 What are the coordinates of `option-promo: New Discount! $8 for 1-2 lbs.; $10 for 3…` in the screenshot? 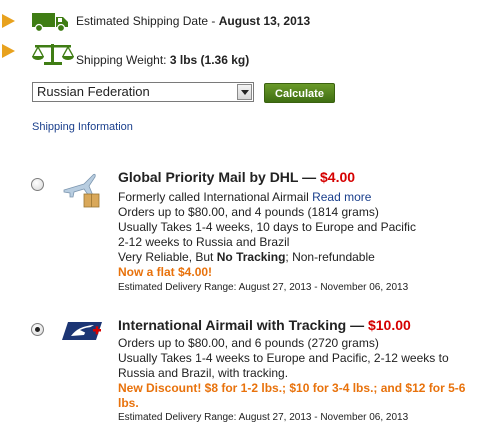 It's located at (292, 388).